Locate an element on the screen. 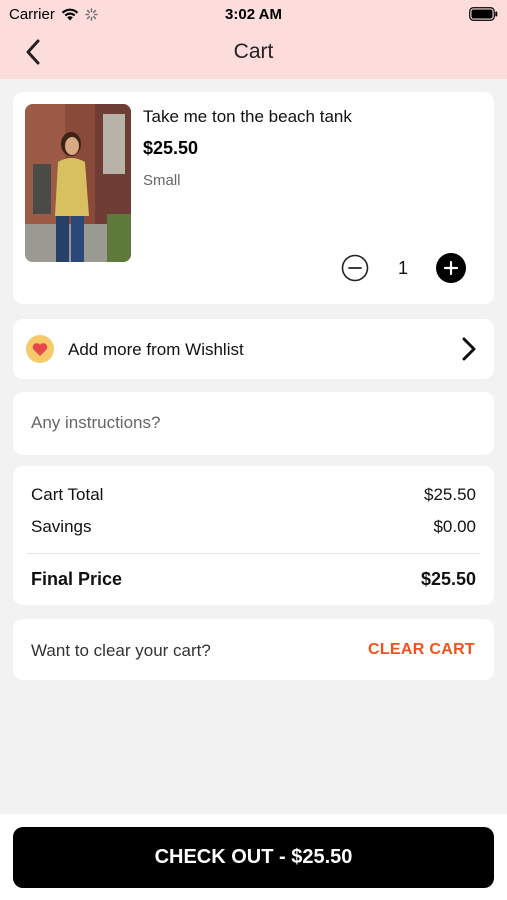 The height and width of the screenshot is (900, 507). product-name: Take me ton the beach tank is located at coordinates (247, 117).